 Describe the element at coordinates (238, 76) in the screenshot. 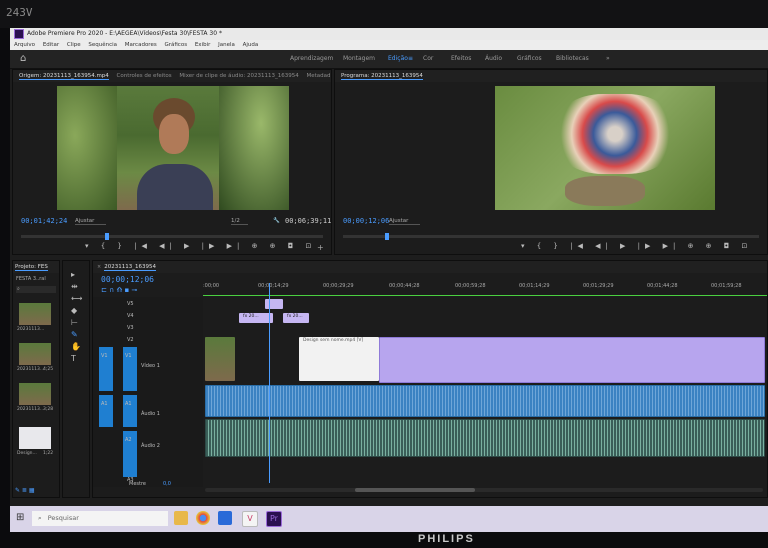

I see `tab-audio-clip-mixer: Mixer de clipe de áudio: 20231113_163954` at that location.